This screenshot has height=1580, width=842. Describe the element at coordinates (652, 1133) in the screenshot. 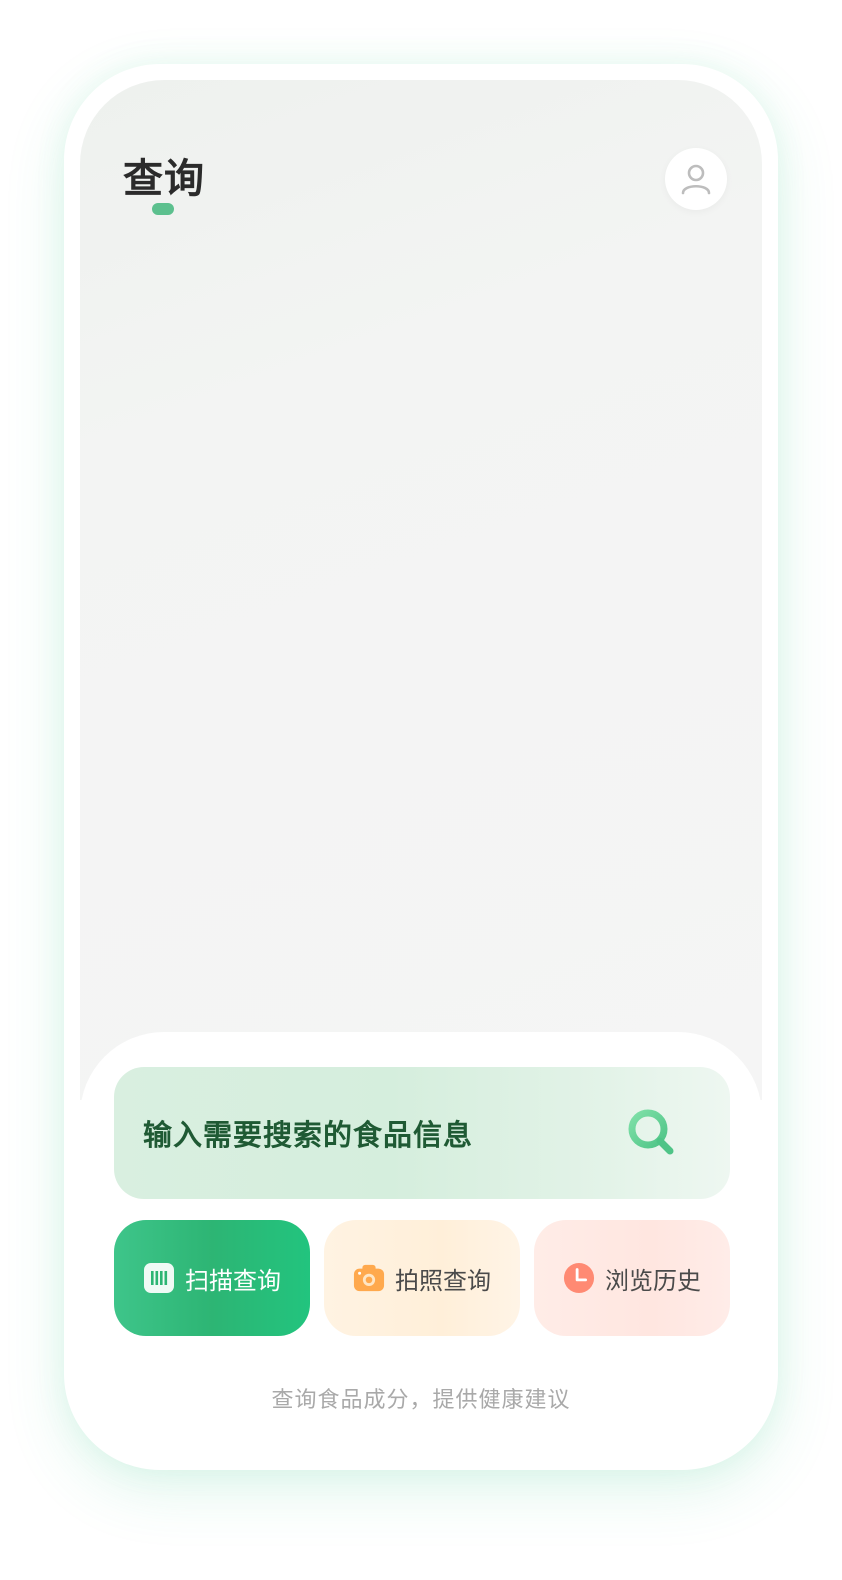

I see `search-icon` at that location.